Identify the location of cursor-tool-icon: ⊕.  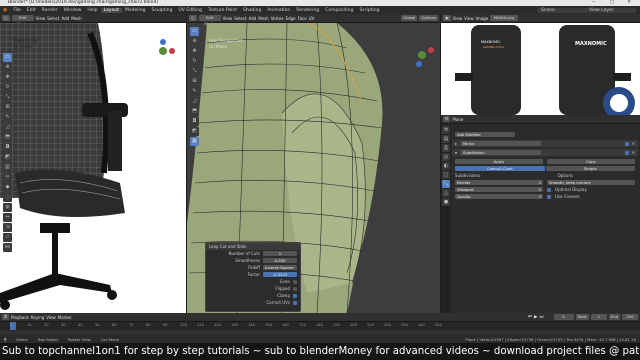
(7, 67).